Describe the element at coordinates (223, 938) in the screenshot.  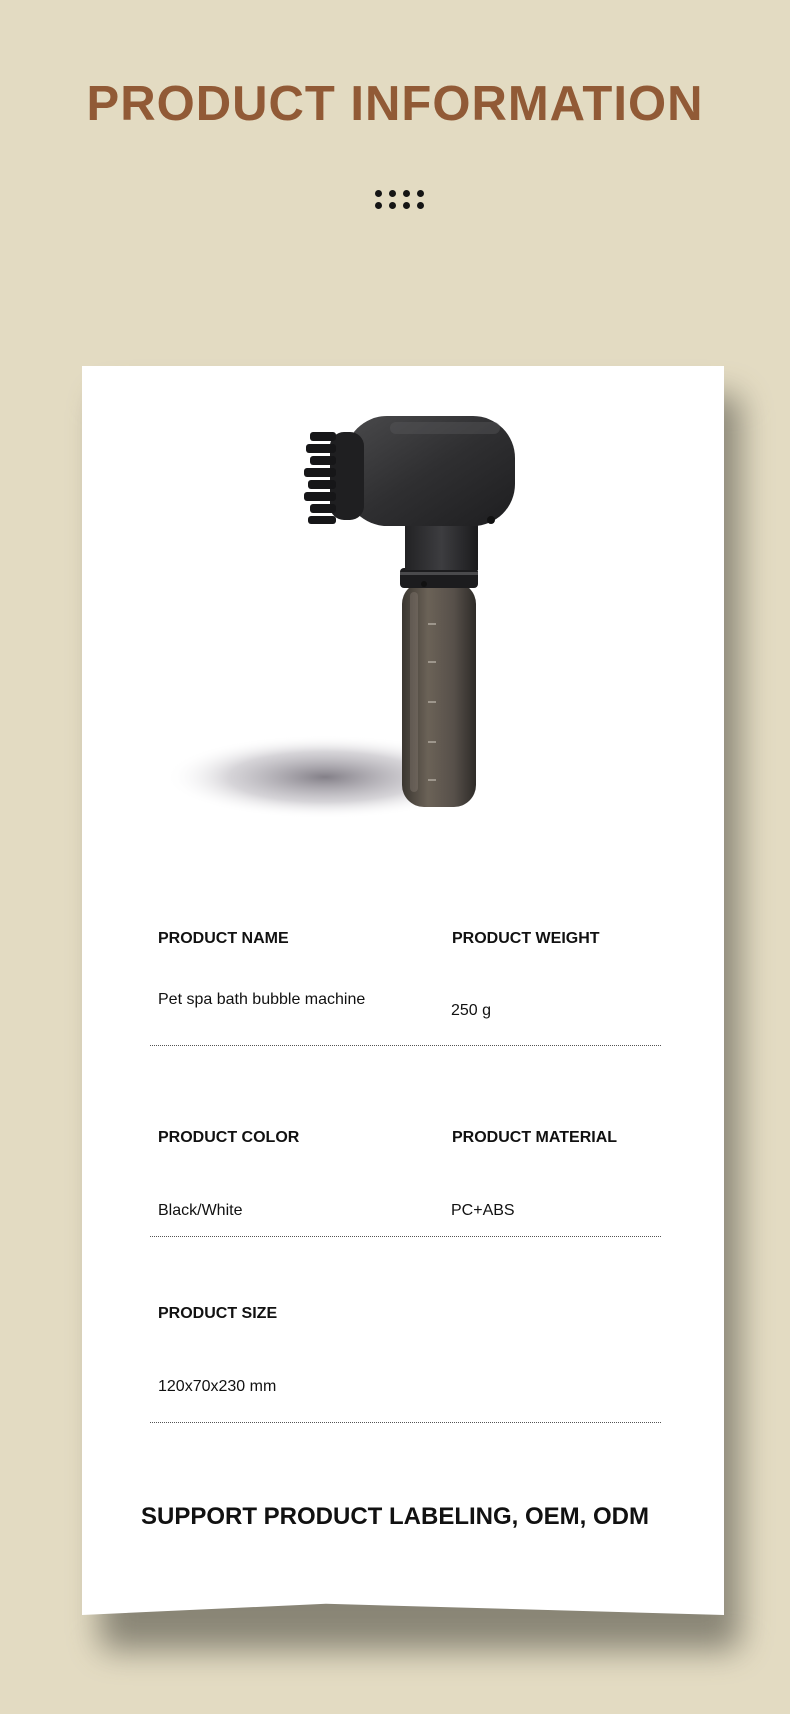
I see `spec-name-label: PRODUCT NAME` at that location.